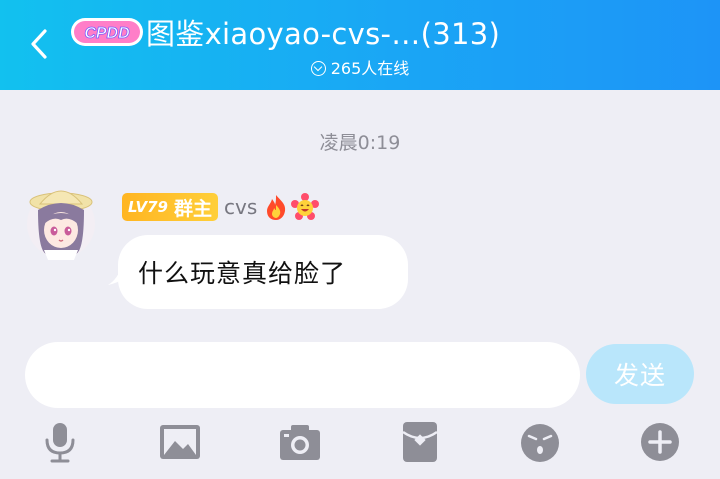  I want to click on online-count: 265人在线, so click(360, 67).